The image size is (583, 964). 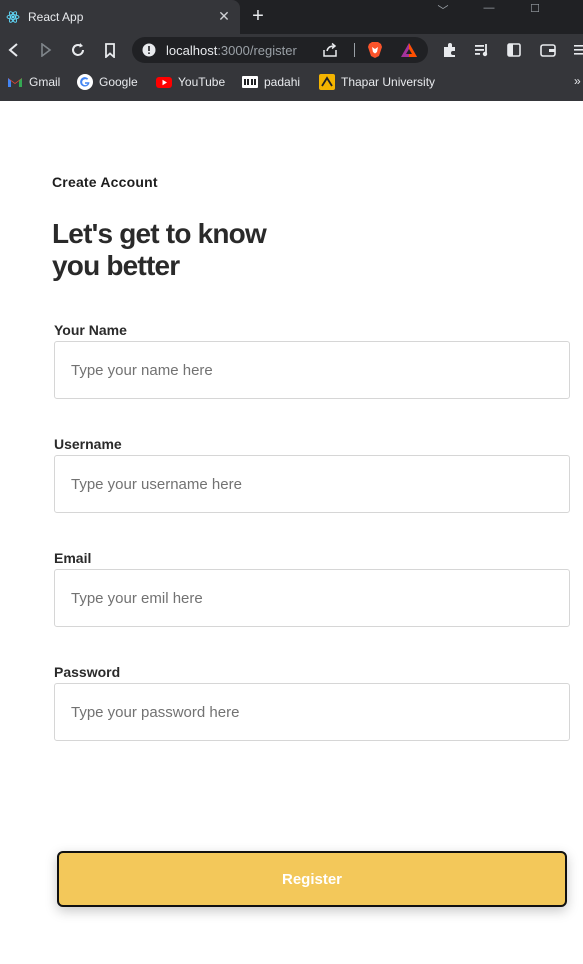 I want to click on extensions-icon, so click(x=450, y=50).